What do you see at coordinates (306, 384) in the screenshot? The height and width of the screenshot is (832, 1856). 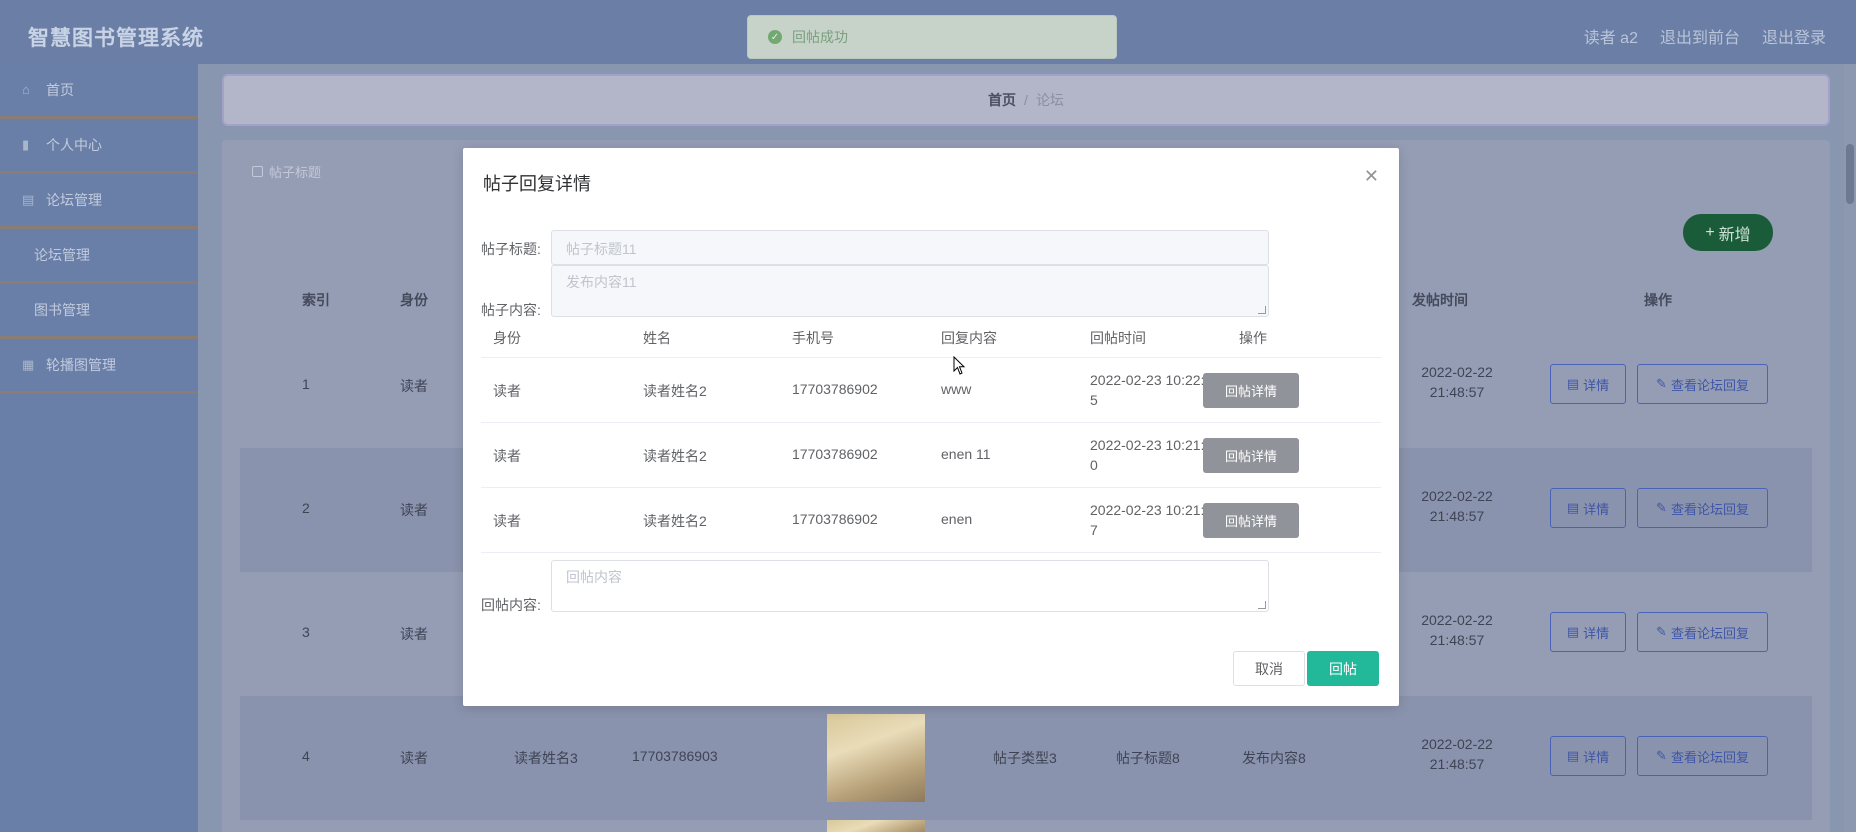 I see `cell-index: 1` at bounding box center [306, 384].